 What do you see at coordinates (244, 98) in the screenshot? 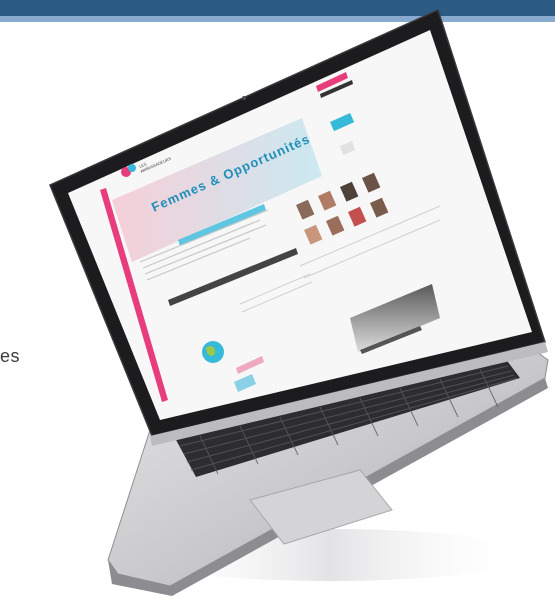
I see `webcam-icon` at bounding box center [244, 98].